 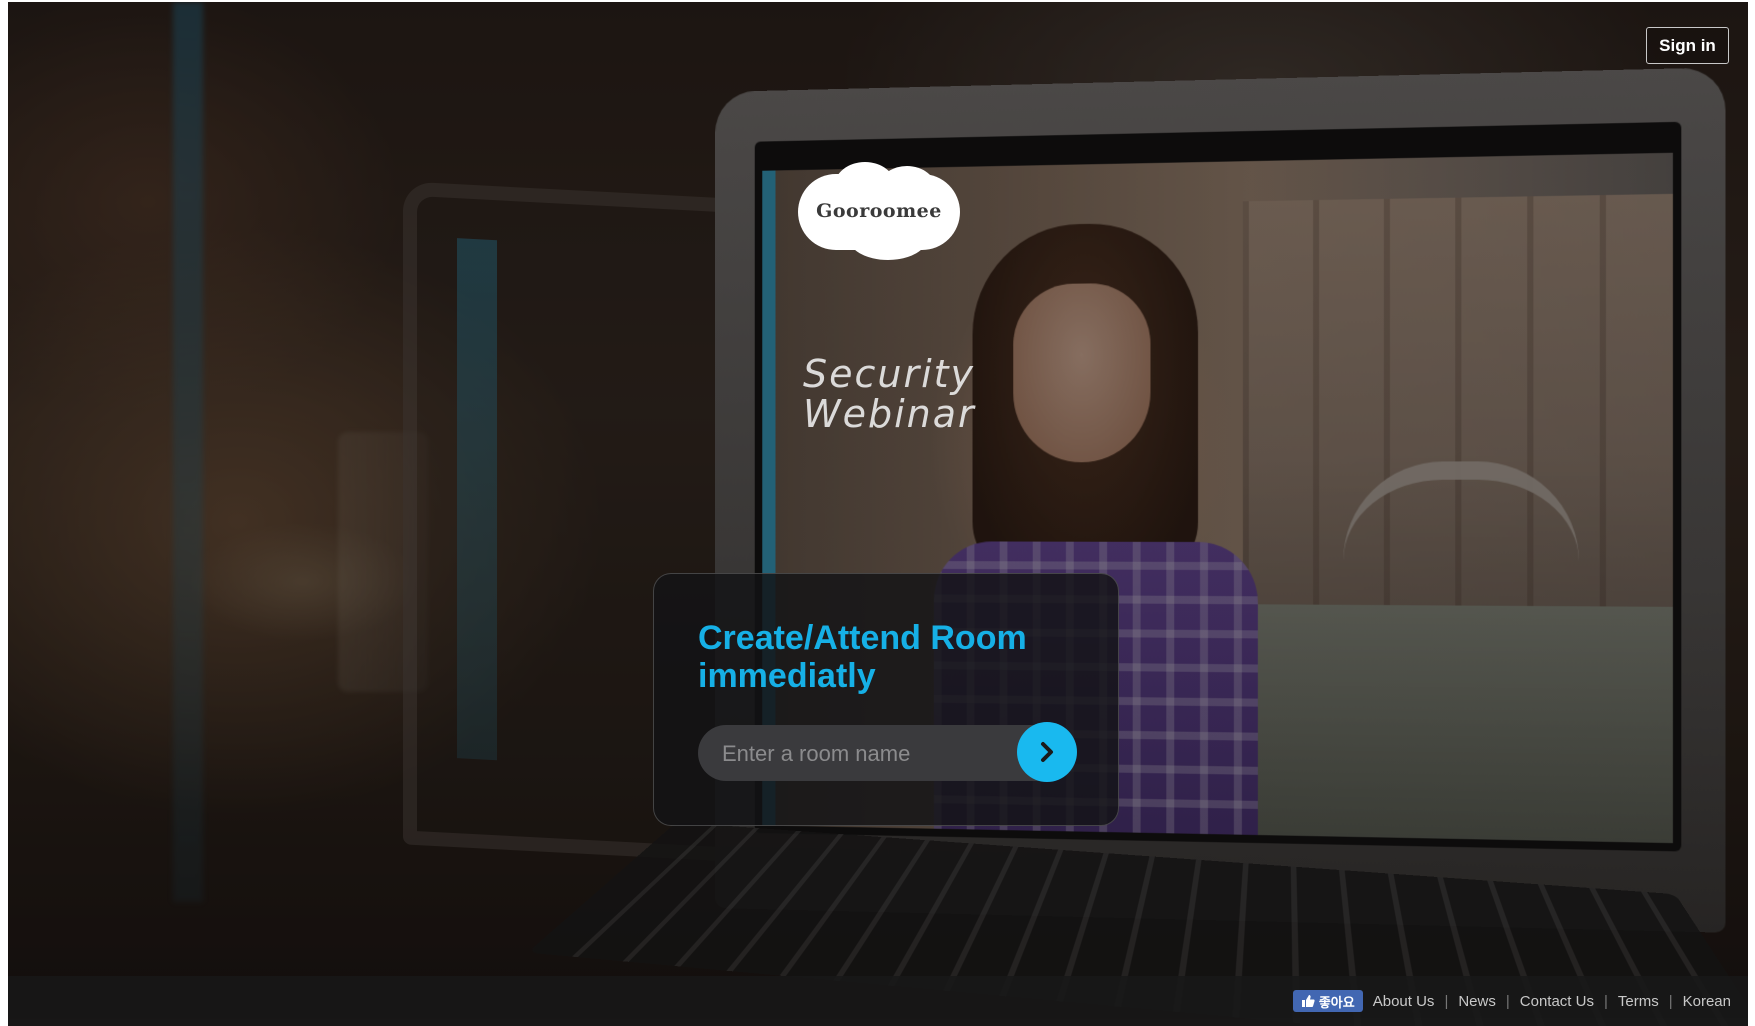 I want to click on enter-room-button, so click(x=1047, y=752).